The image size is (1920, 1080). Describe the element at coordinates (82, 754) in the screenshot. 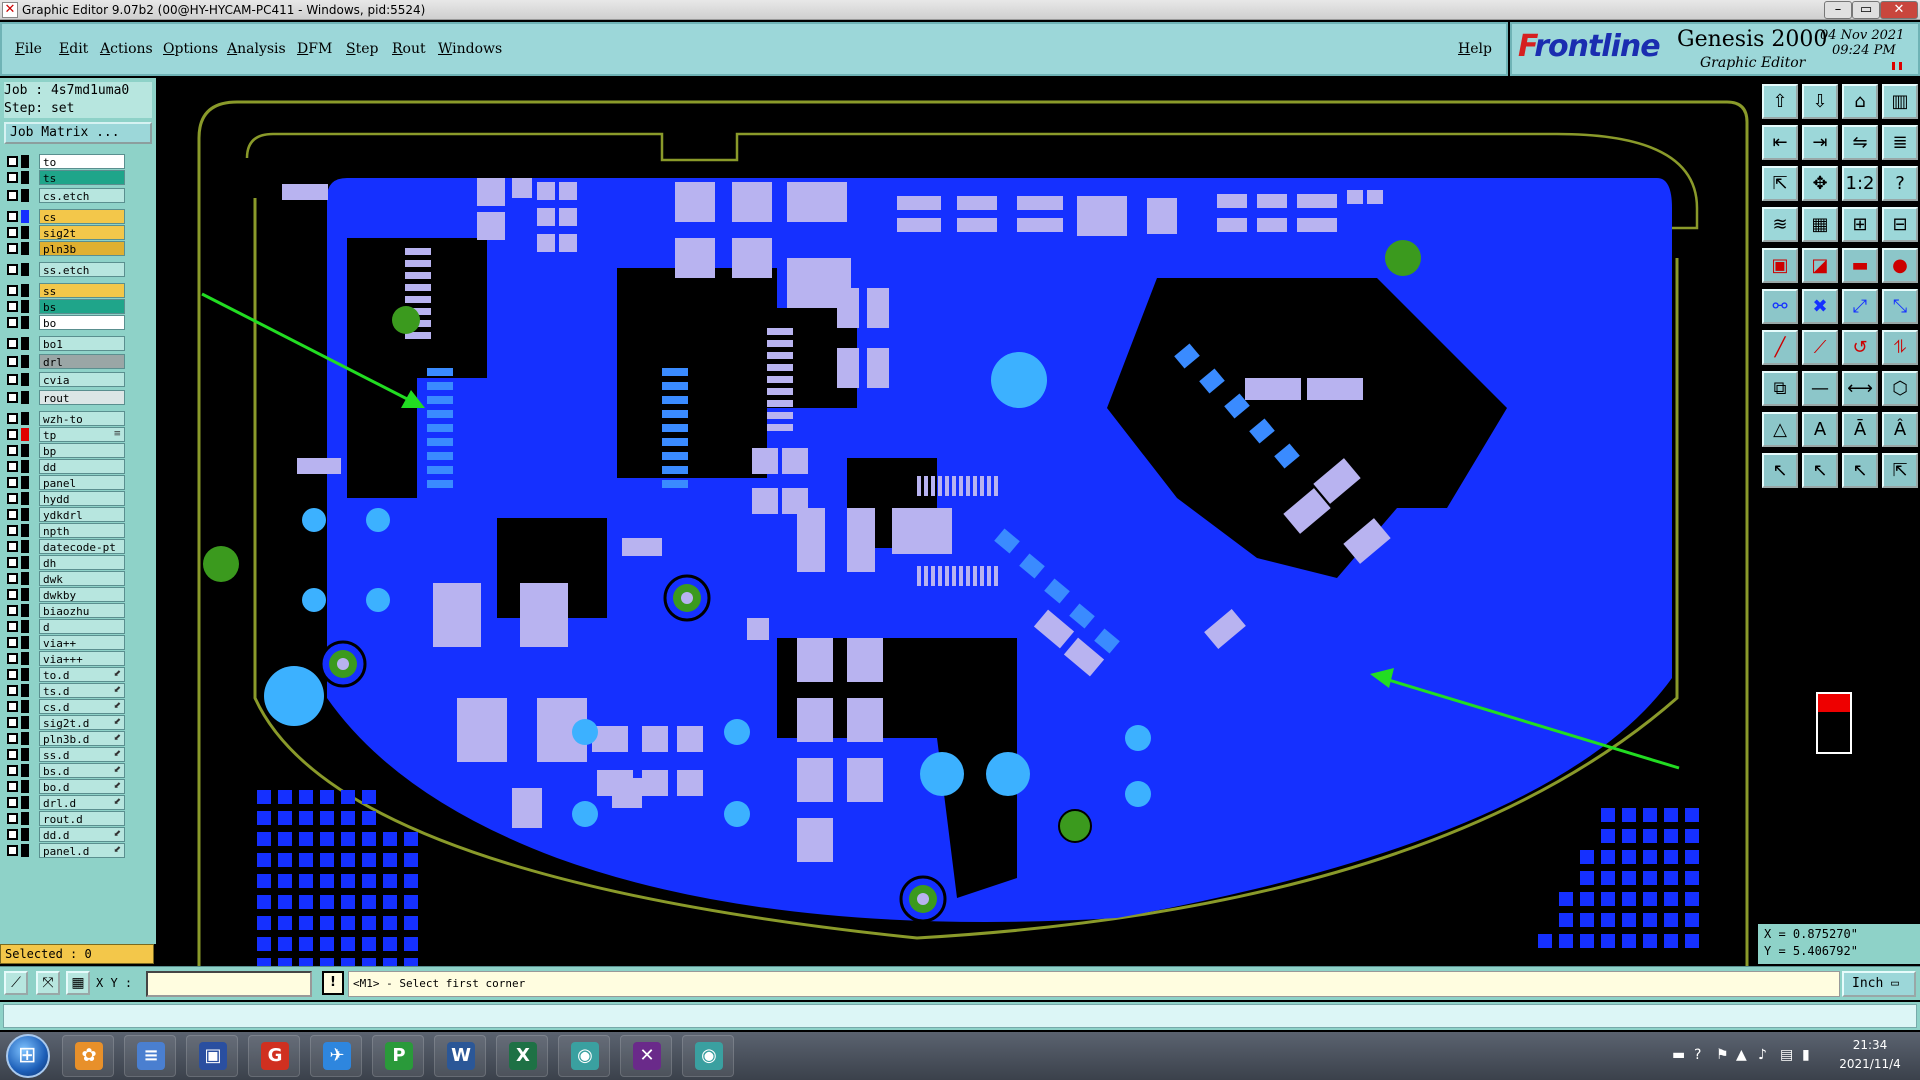

I see `layer-name: ss.d` at that location.